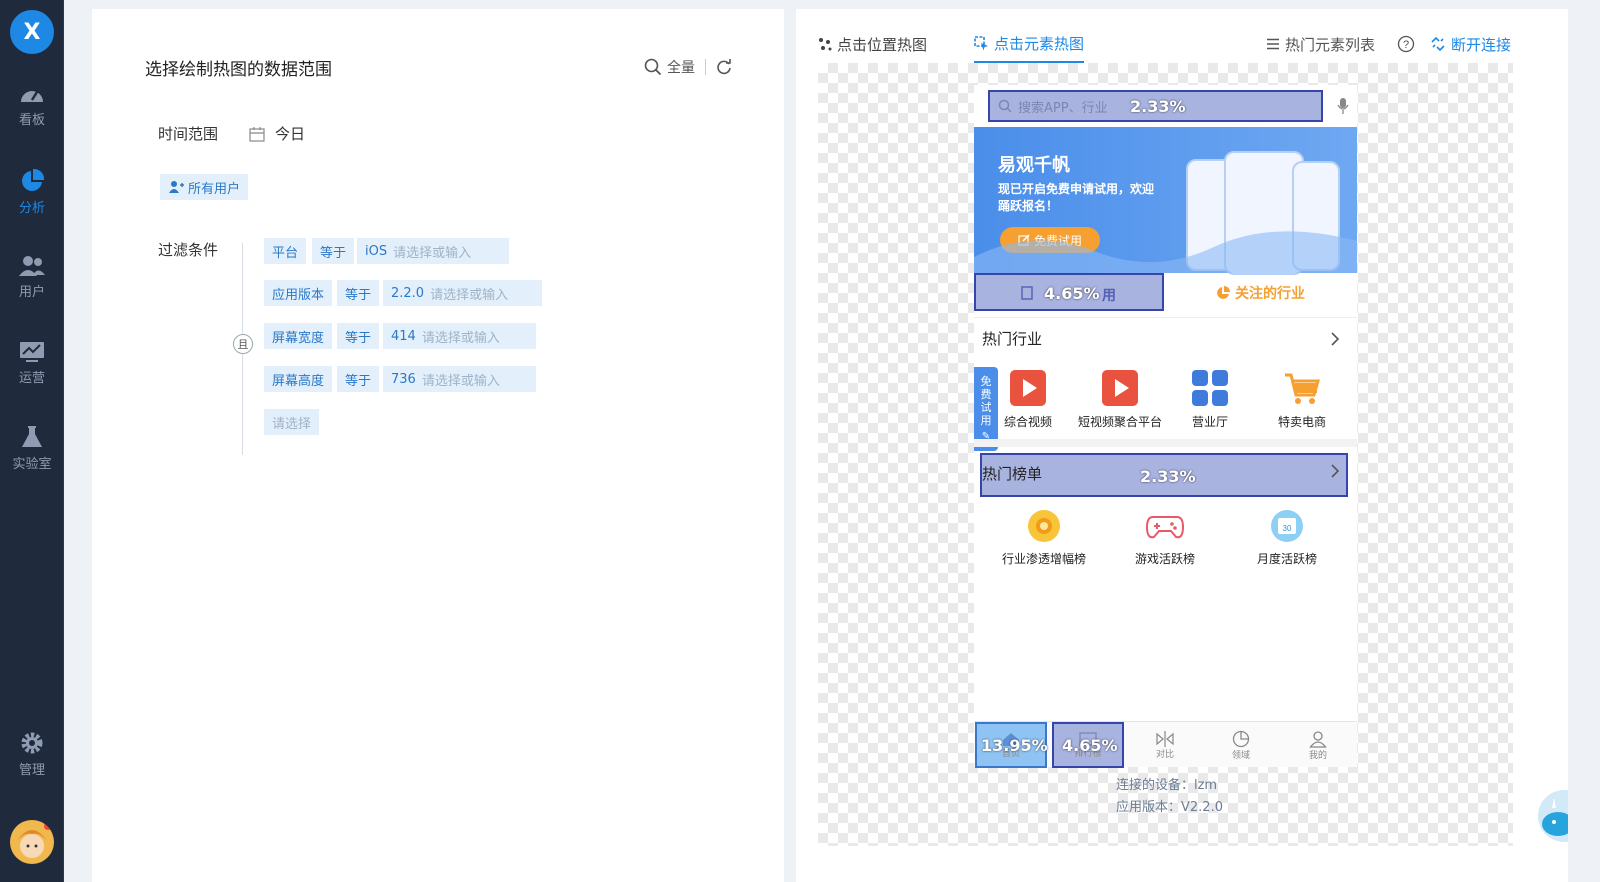 This screenshot has height=882, width=1600. What do you see at coordinates (1343, 106) in the screenshot?
I see `microphone-icon` at bounding box center [1343, 106].